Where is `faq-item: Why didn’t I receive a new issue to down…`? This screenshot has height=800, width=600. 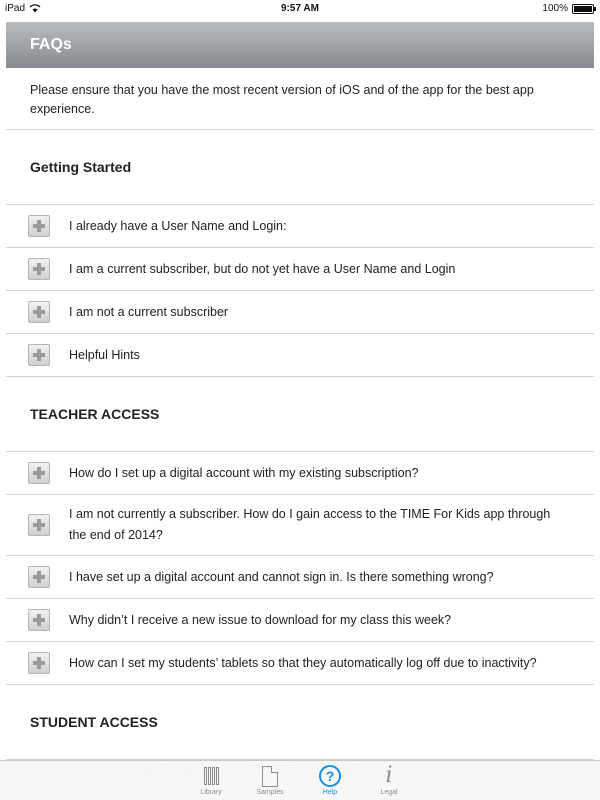 faq-item: Why didn’t I receive a new issue to down… is located at coordinates (300, 620).